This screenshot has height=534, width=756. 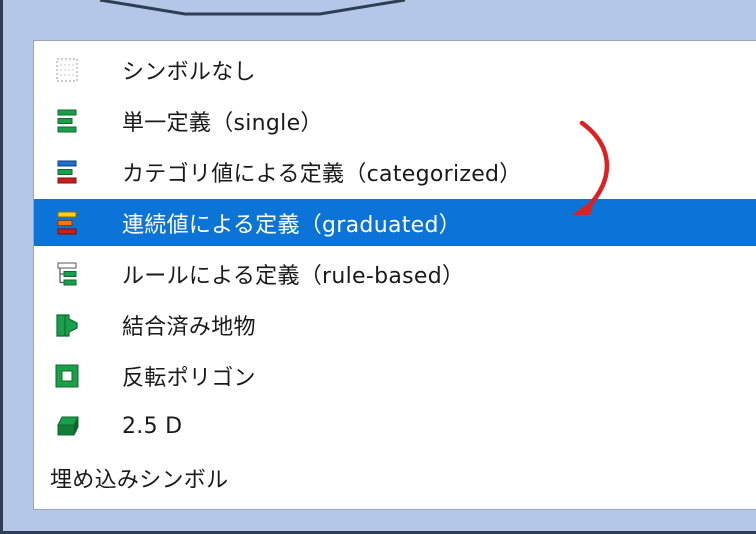 I want to click on menu-item-rule-based: ルールによる定義（rule-based）, so click(x=395, y=273).